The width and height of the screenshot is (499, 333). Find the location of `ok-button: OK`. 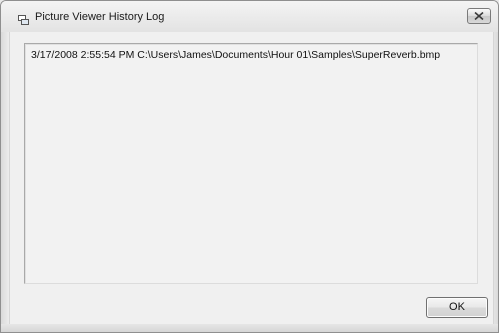

ok-button: OK is located at coordinates (457, 307).